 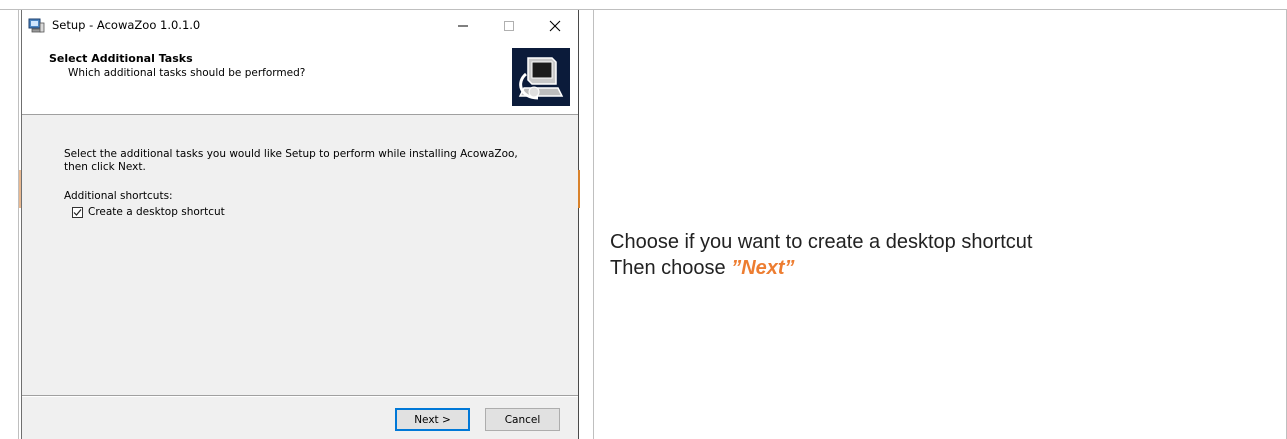 I want to click on shortcuts-group-label: Additional shortcuts:, so click(x=118, y=196).